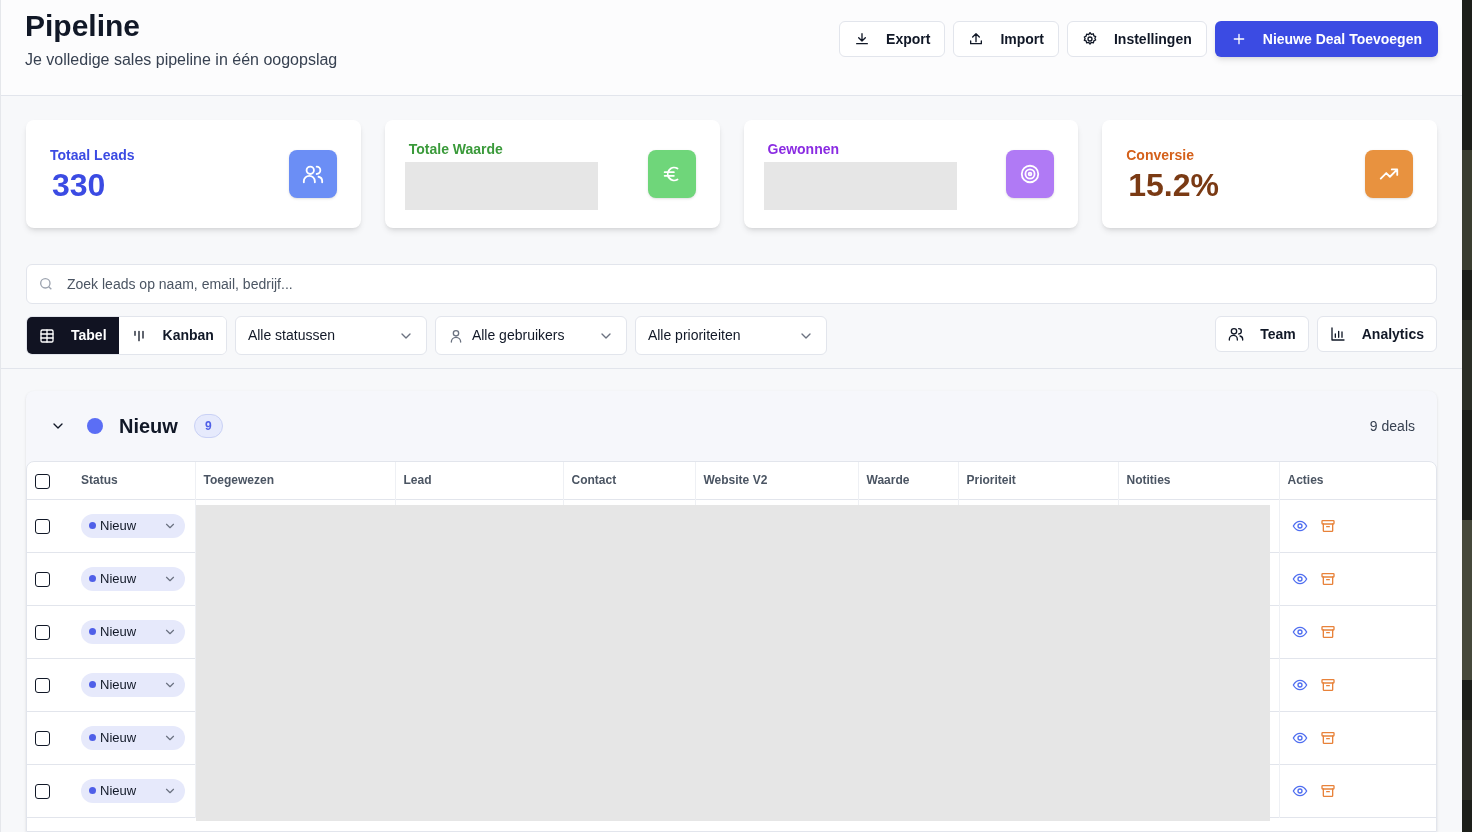 This screenshot has width=1472, height=832. Describe the element at coordinates (330, 335) in the screenshot. I see `filter-select: Alle statussen` at that location.